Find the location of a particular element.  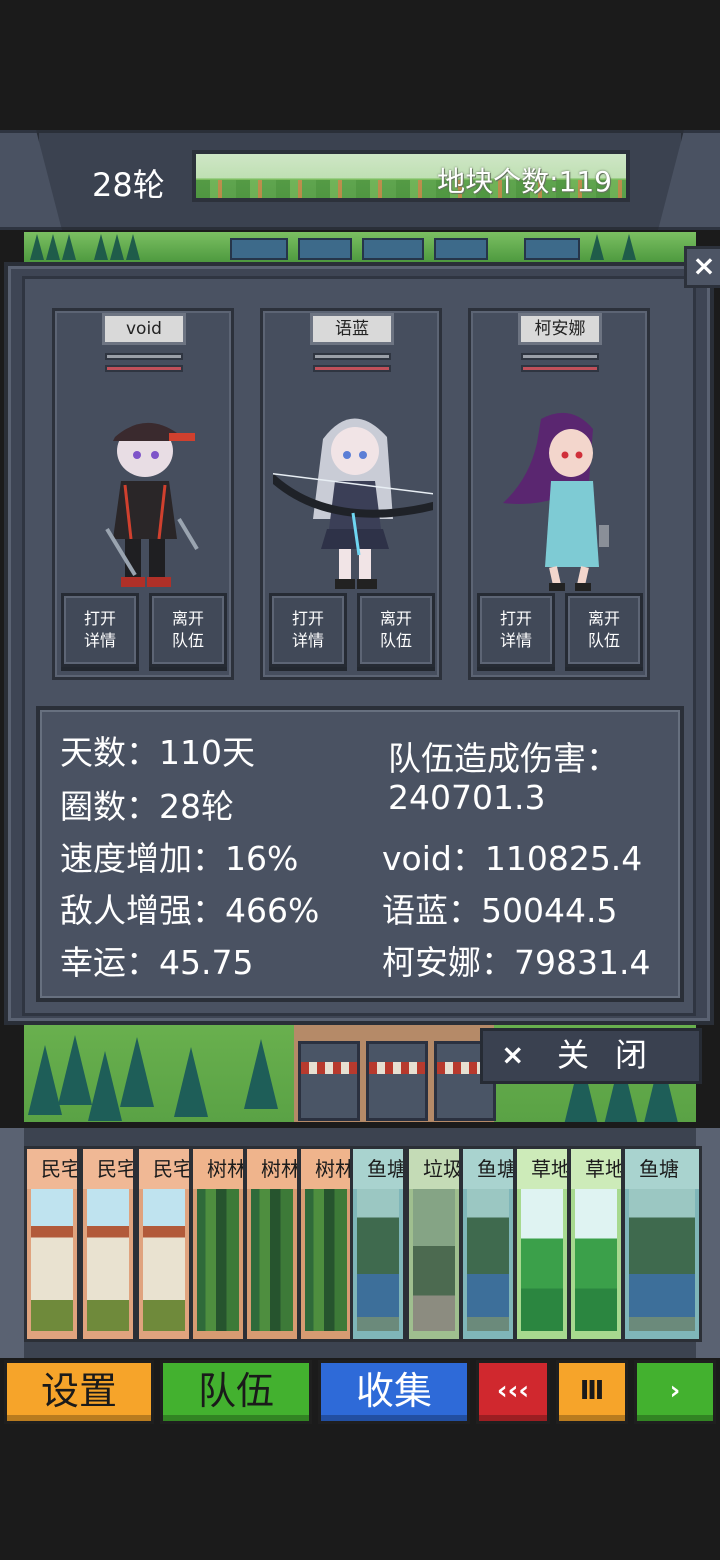

stat-damage-void: void：110825.4 is located at coordinates (512, 858).